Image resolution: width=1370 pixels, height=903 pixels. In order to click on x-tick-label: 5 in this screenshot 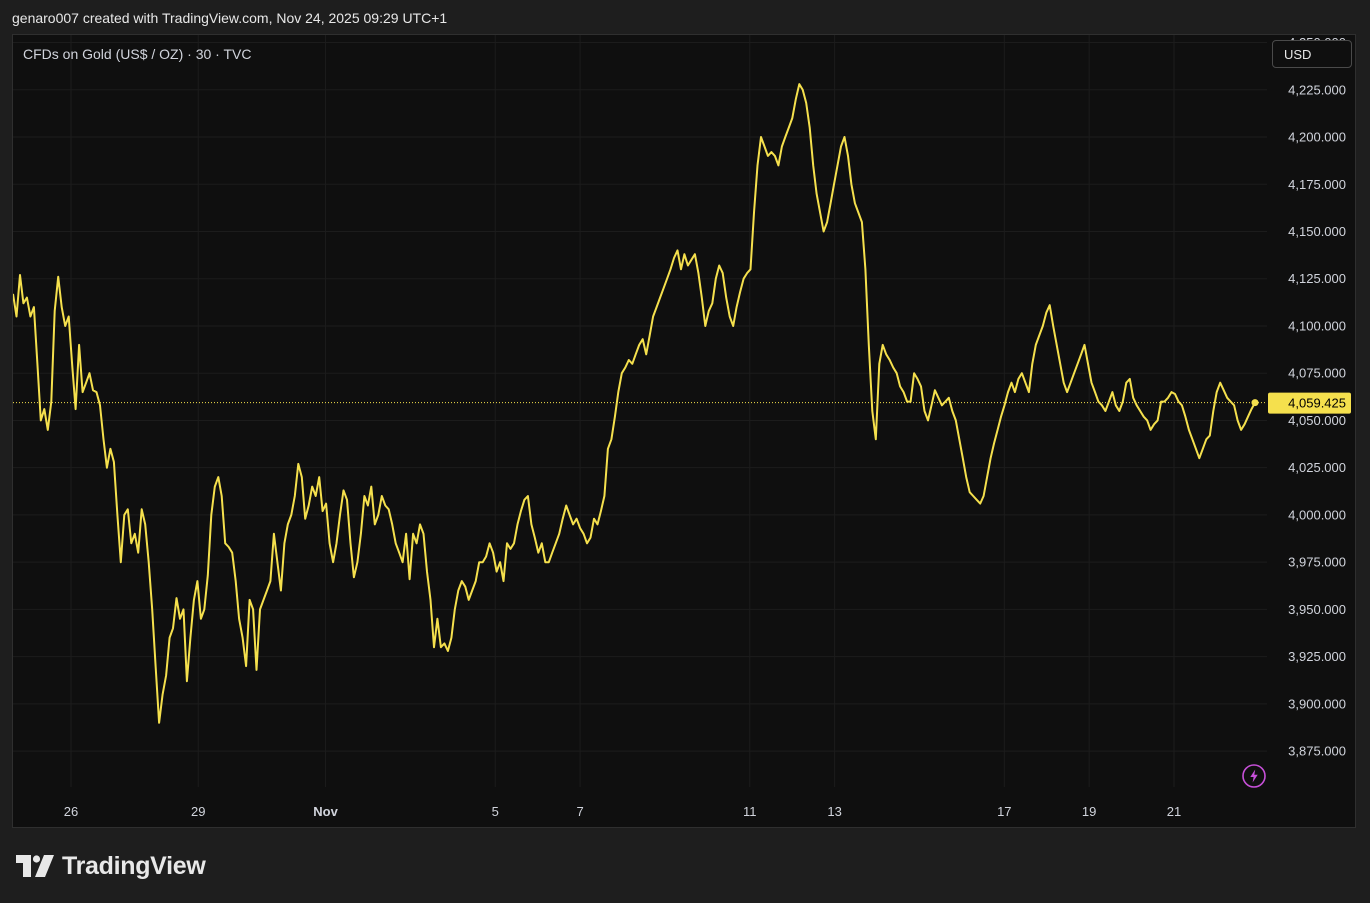, I will do `click(495, 811)`.